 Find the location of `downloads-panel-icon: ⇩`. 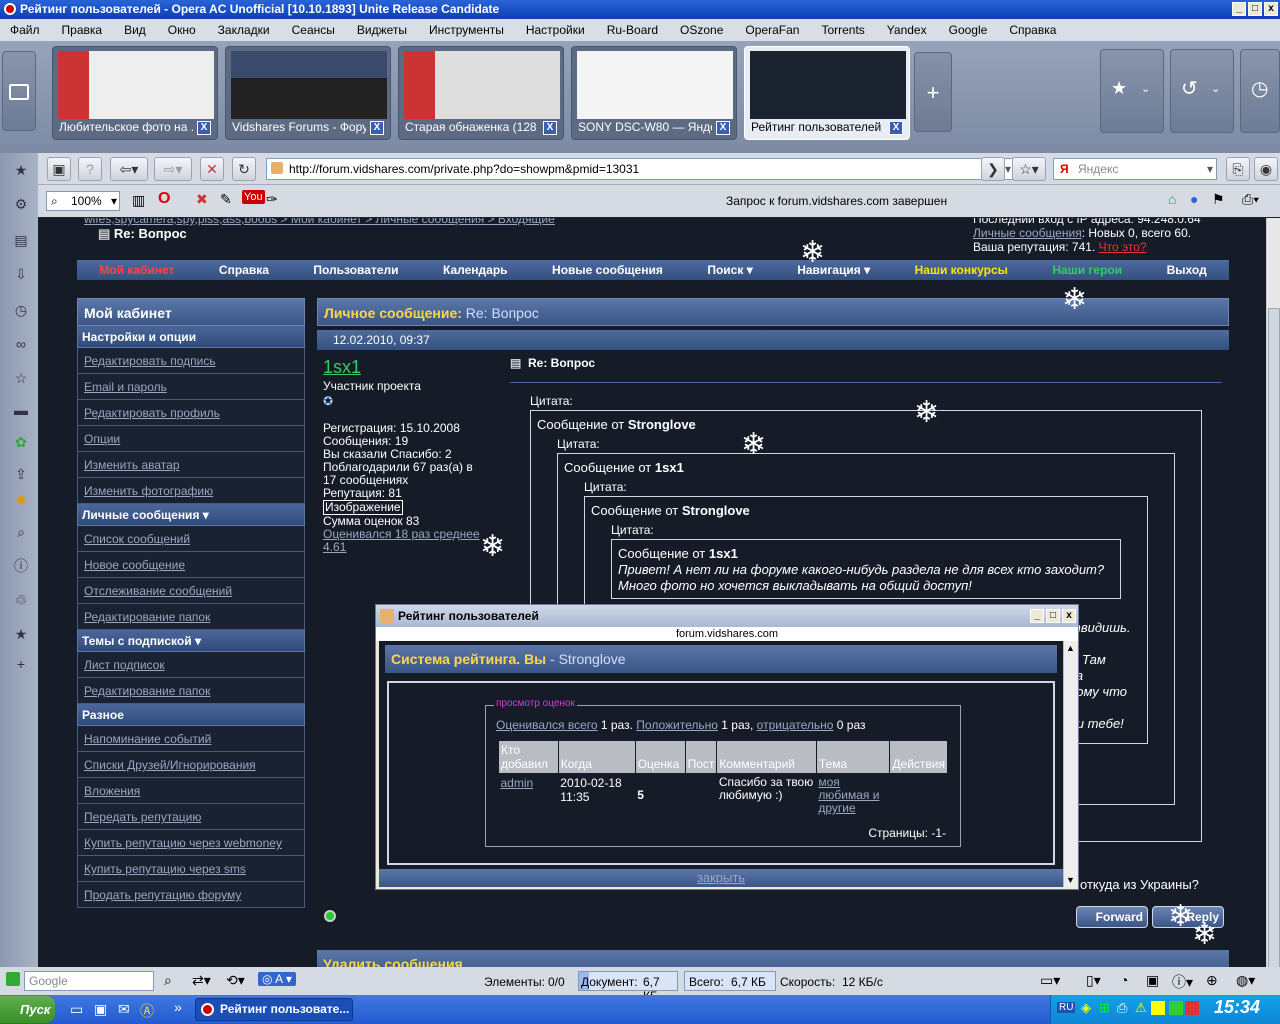

downloads-panel-icon: ⇩ is located at coordinates (21, 274).